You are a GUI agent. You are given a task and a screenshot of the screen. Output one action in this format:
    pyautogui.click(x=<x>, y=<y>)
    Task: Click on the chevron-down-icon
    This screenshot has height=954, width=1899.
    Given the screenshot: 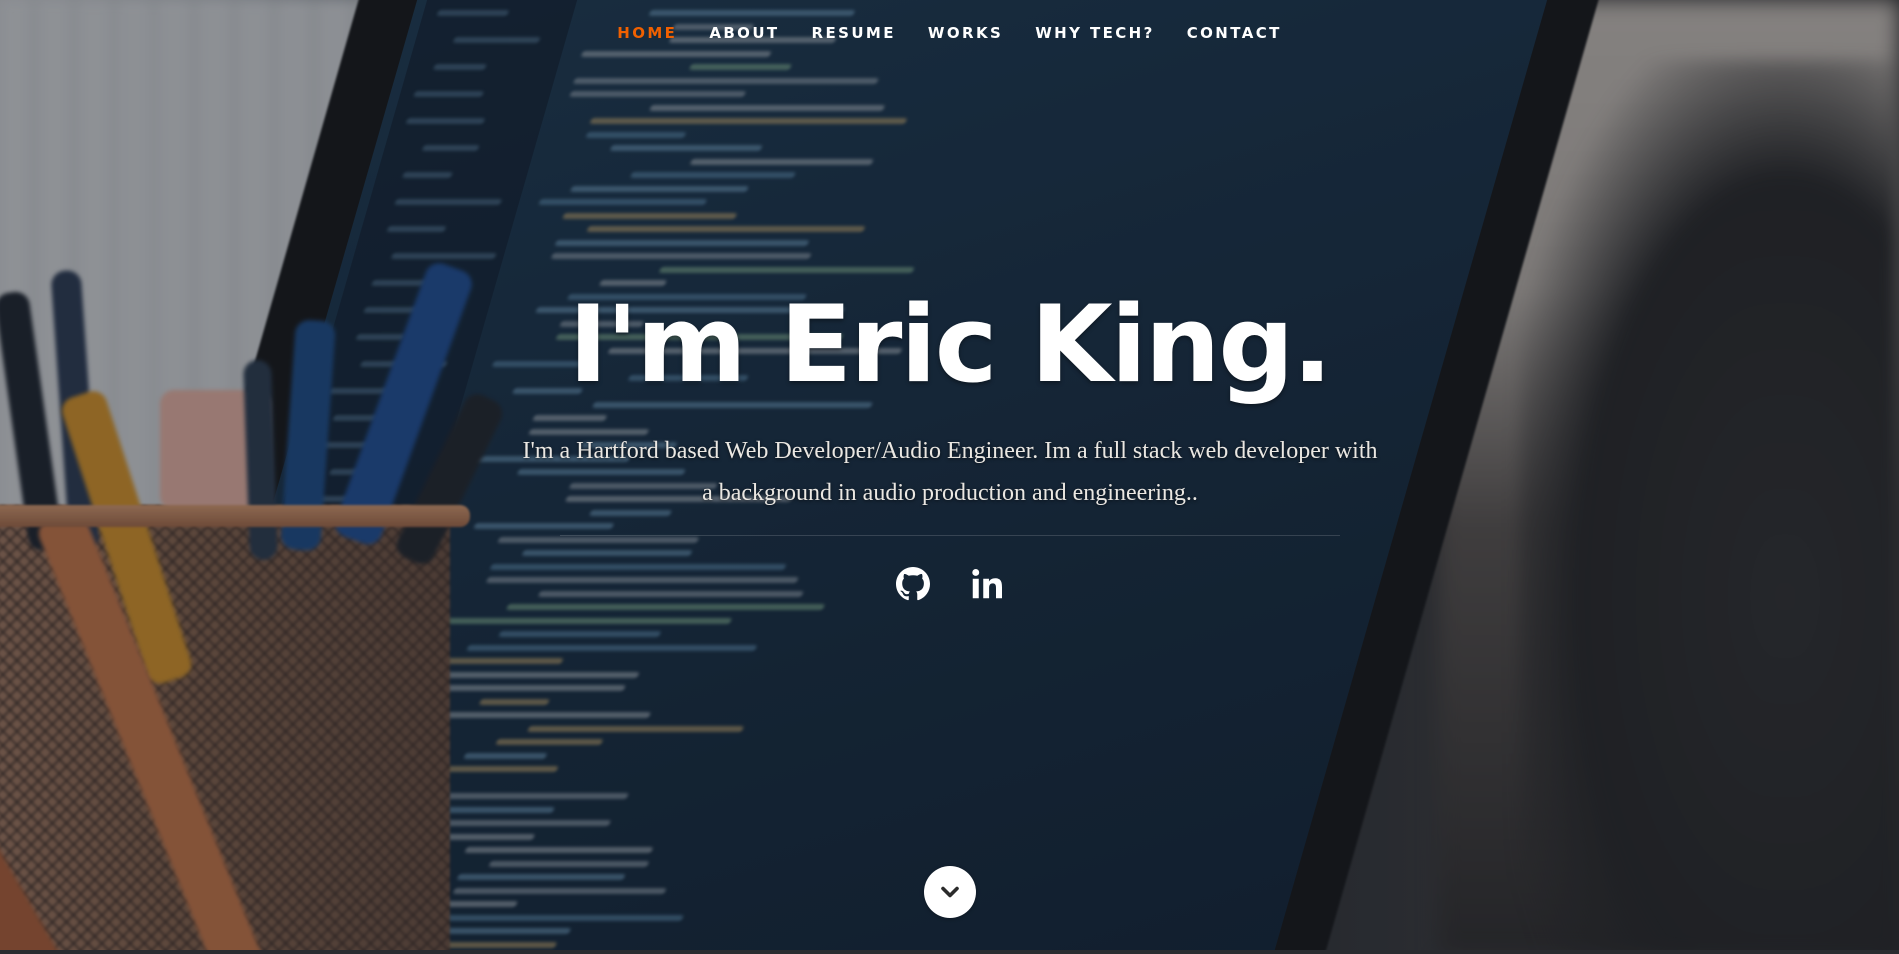 What is the action you would take?
    pyautogui.click(x=950, y=892)
    